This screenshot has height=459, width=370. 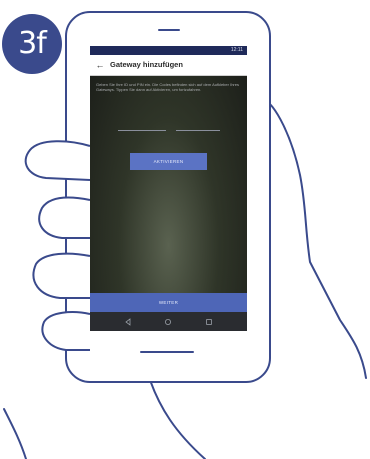 I want to click on id-field, so click(x=142, y=125).